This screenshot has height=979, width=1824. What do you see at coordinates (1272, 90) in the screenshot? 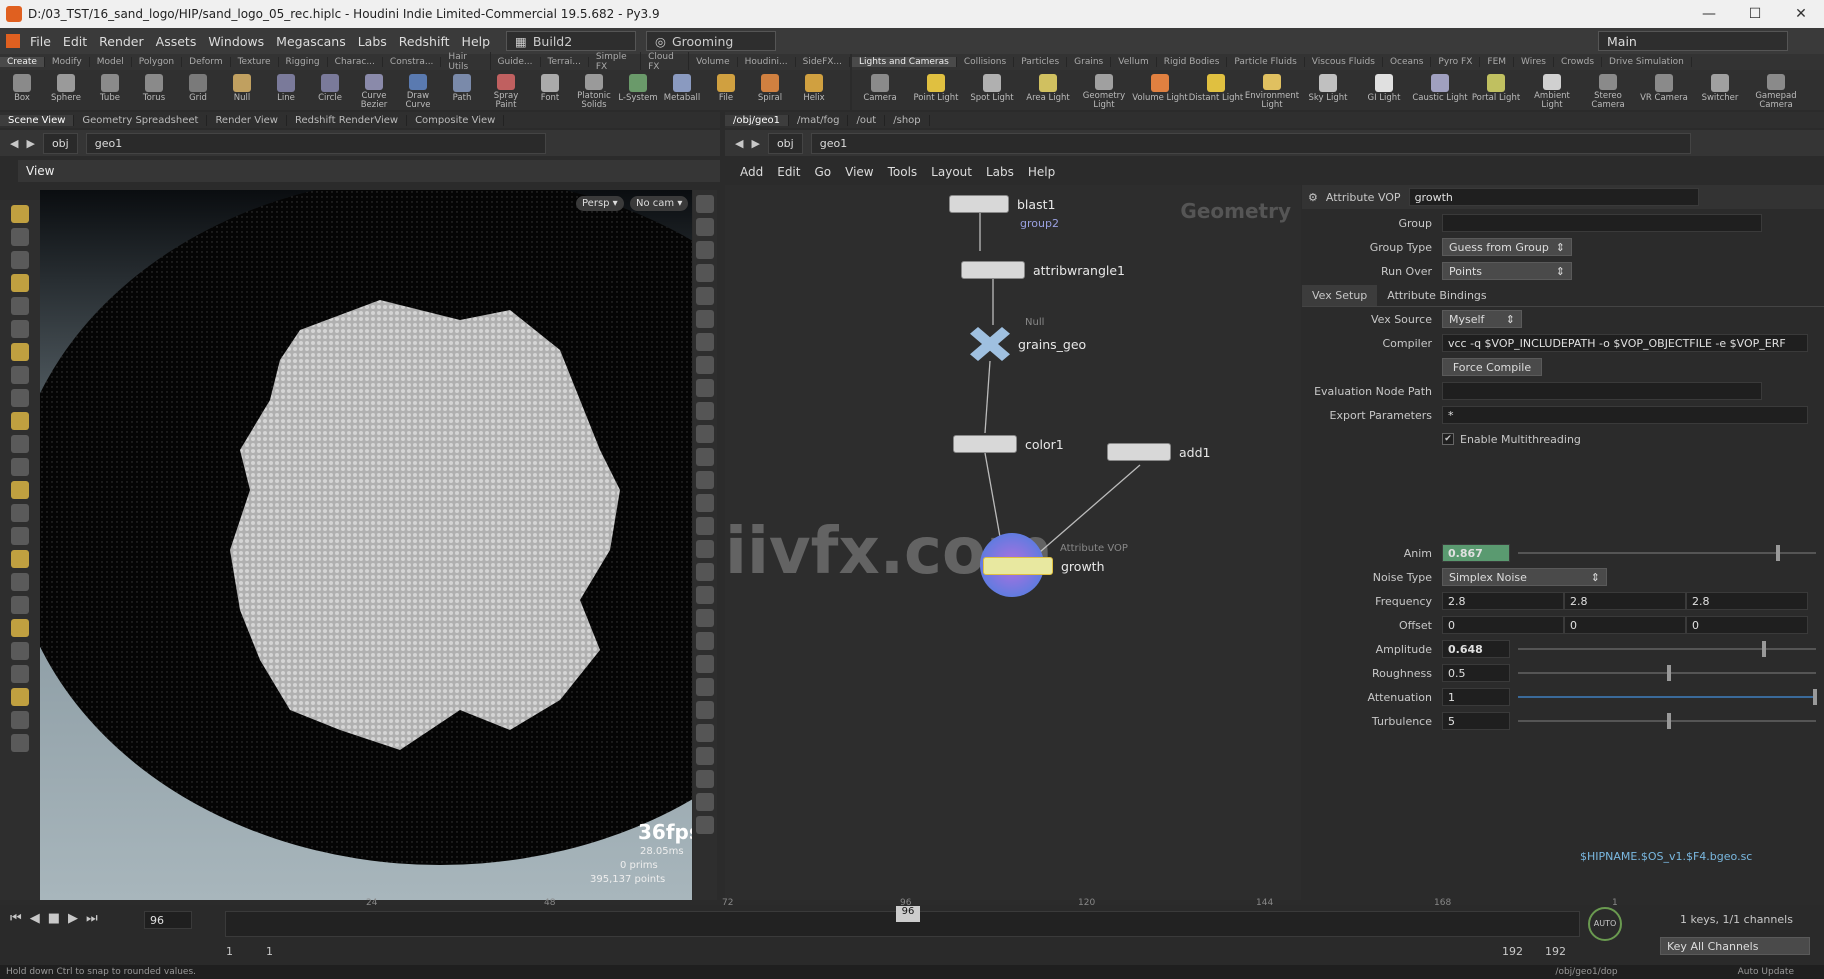
I see `shelf-tool: Environment Light` at bounding box center [1272, 90].